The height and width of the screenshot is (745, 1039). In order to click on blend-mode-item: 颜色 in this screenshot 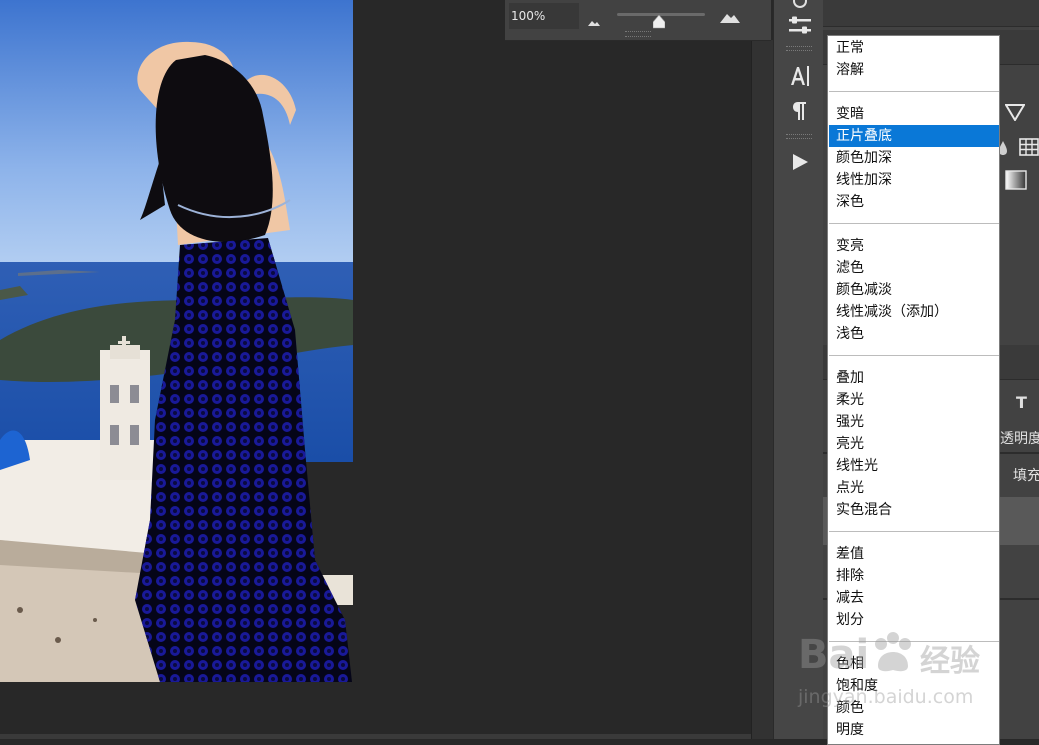, I will do `click(914, 708)`.